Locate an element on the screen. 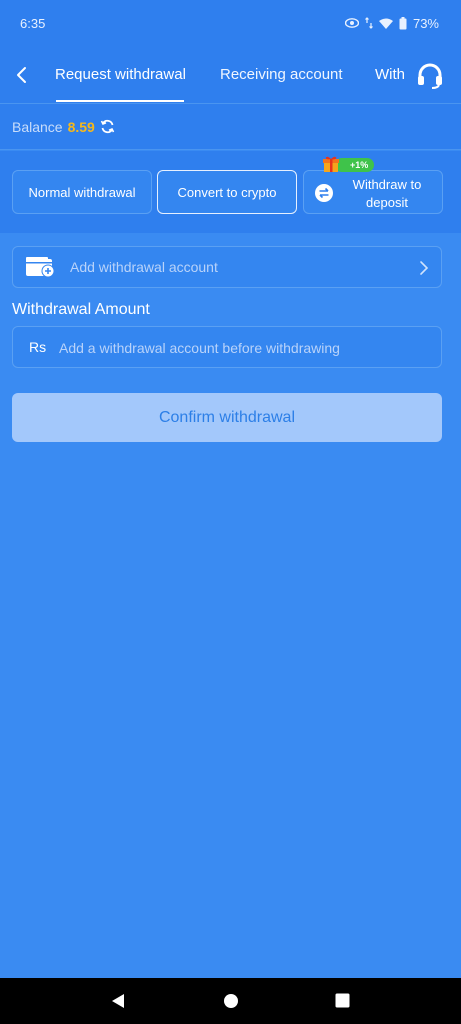 The height and width of the screenshot is (1024, 461). customer-support-button is located at coordinates (430, 76).